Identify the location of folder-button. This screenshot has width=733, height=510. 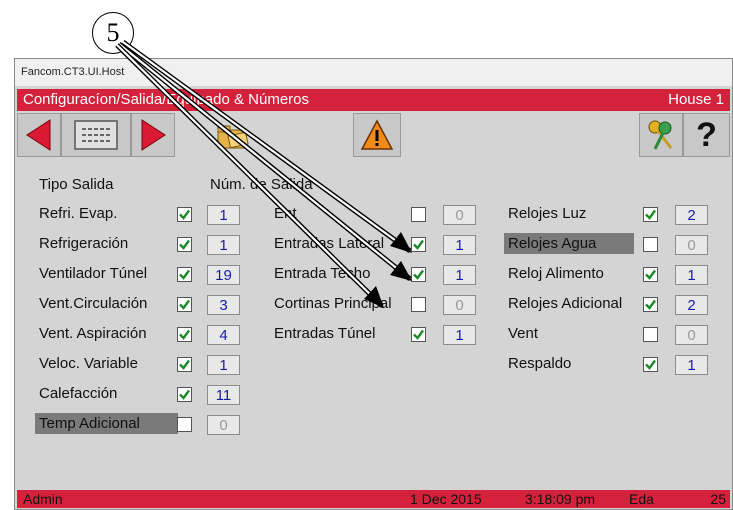
(233, 135).